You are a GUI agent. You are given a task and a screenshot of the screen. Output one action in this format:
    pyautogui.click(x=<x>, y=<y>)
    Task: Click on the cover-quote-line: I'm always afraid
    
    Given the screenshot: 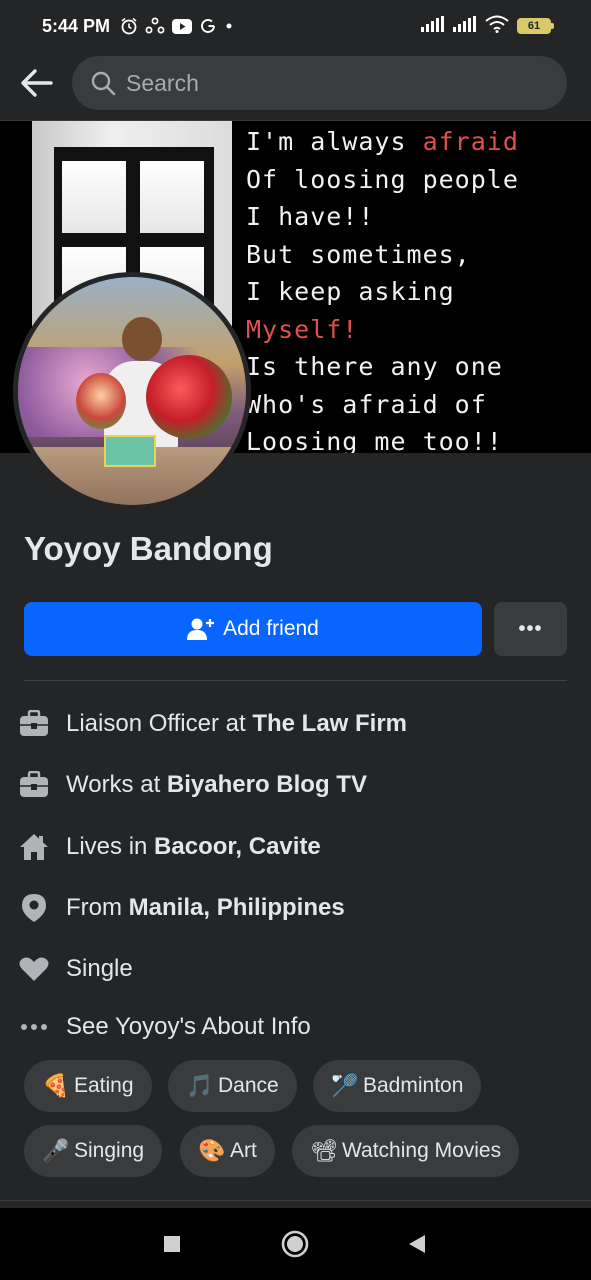 What is the action you would take?
    pyautogui.click(x=382, y=141)
    